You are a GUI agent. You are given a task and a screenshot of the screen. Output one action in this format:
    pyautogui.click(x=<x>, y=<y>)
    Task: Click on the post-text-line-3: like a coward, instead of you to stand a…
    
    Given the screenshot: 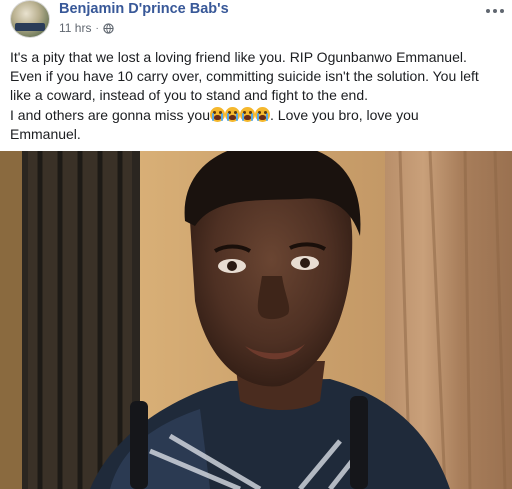 What is the action you would take?
    pyautogui.click(x=189, y=95)
    